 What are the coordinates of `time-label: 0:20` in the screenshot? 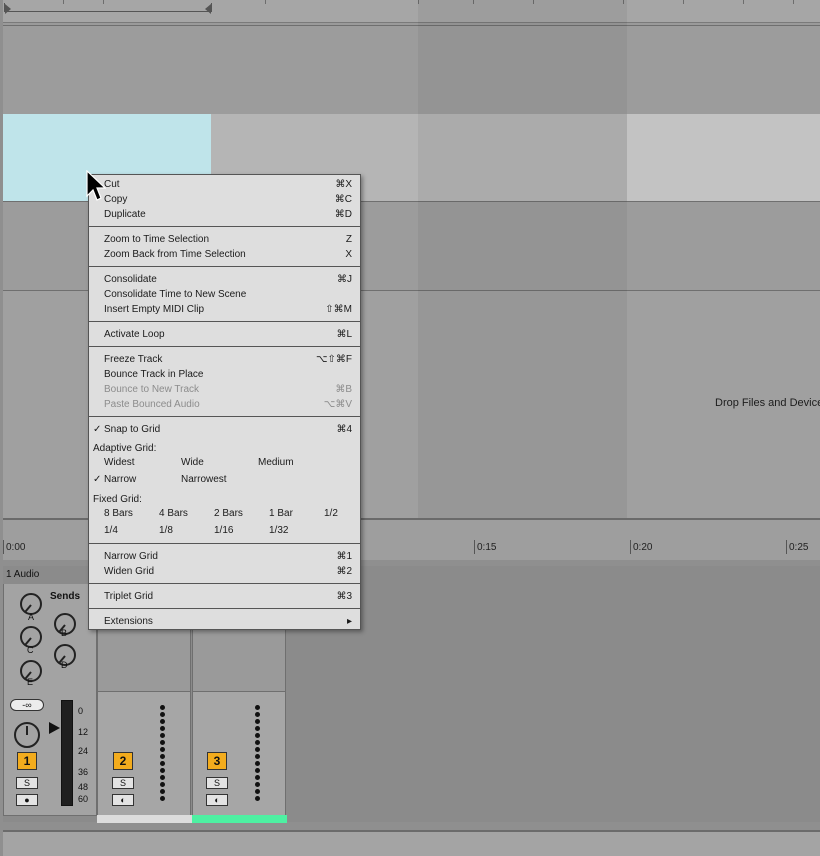 It's located at (643, 547).